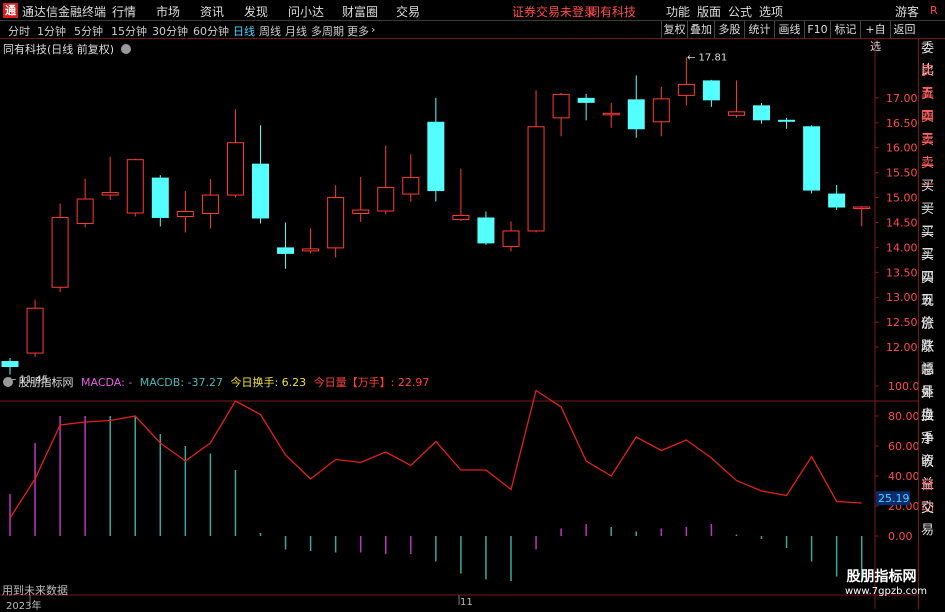 This screenshot has width=945, height=612. What do you see at coordinates (881, 577) in the screenshot?
I see `watermark-title: 股朋指标网` at bounding box center [881, 577].